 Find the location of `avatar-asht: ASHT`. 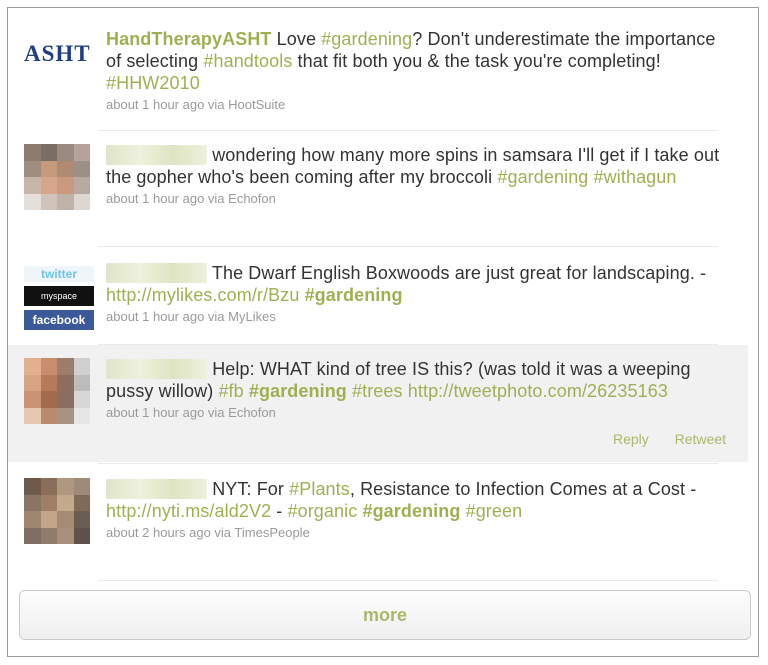

avatar-asht: ASHT is located at coordinates (59, 54).